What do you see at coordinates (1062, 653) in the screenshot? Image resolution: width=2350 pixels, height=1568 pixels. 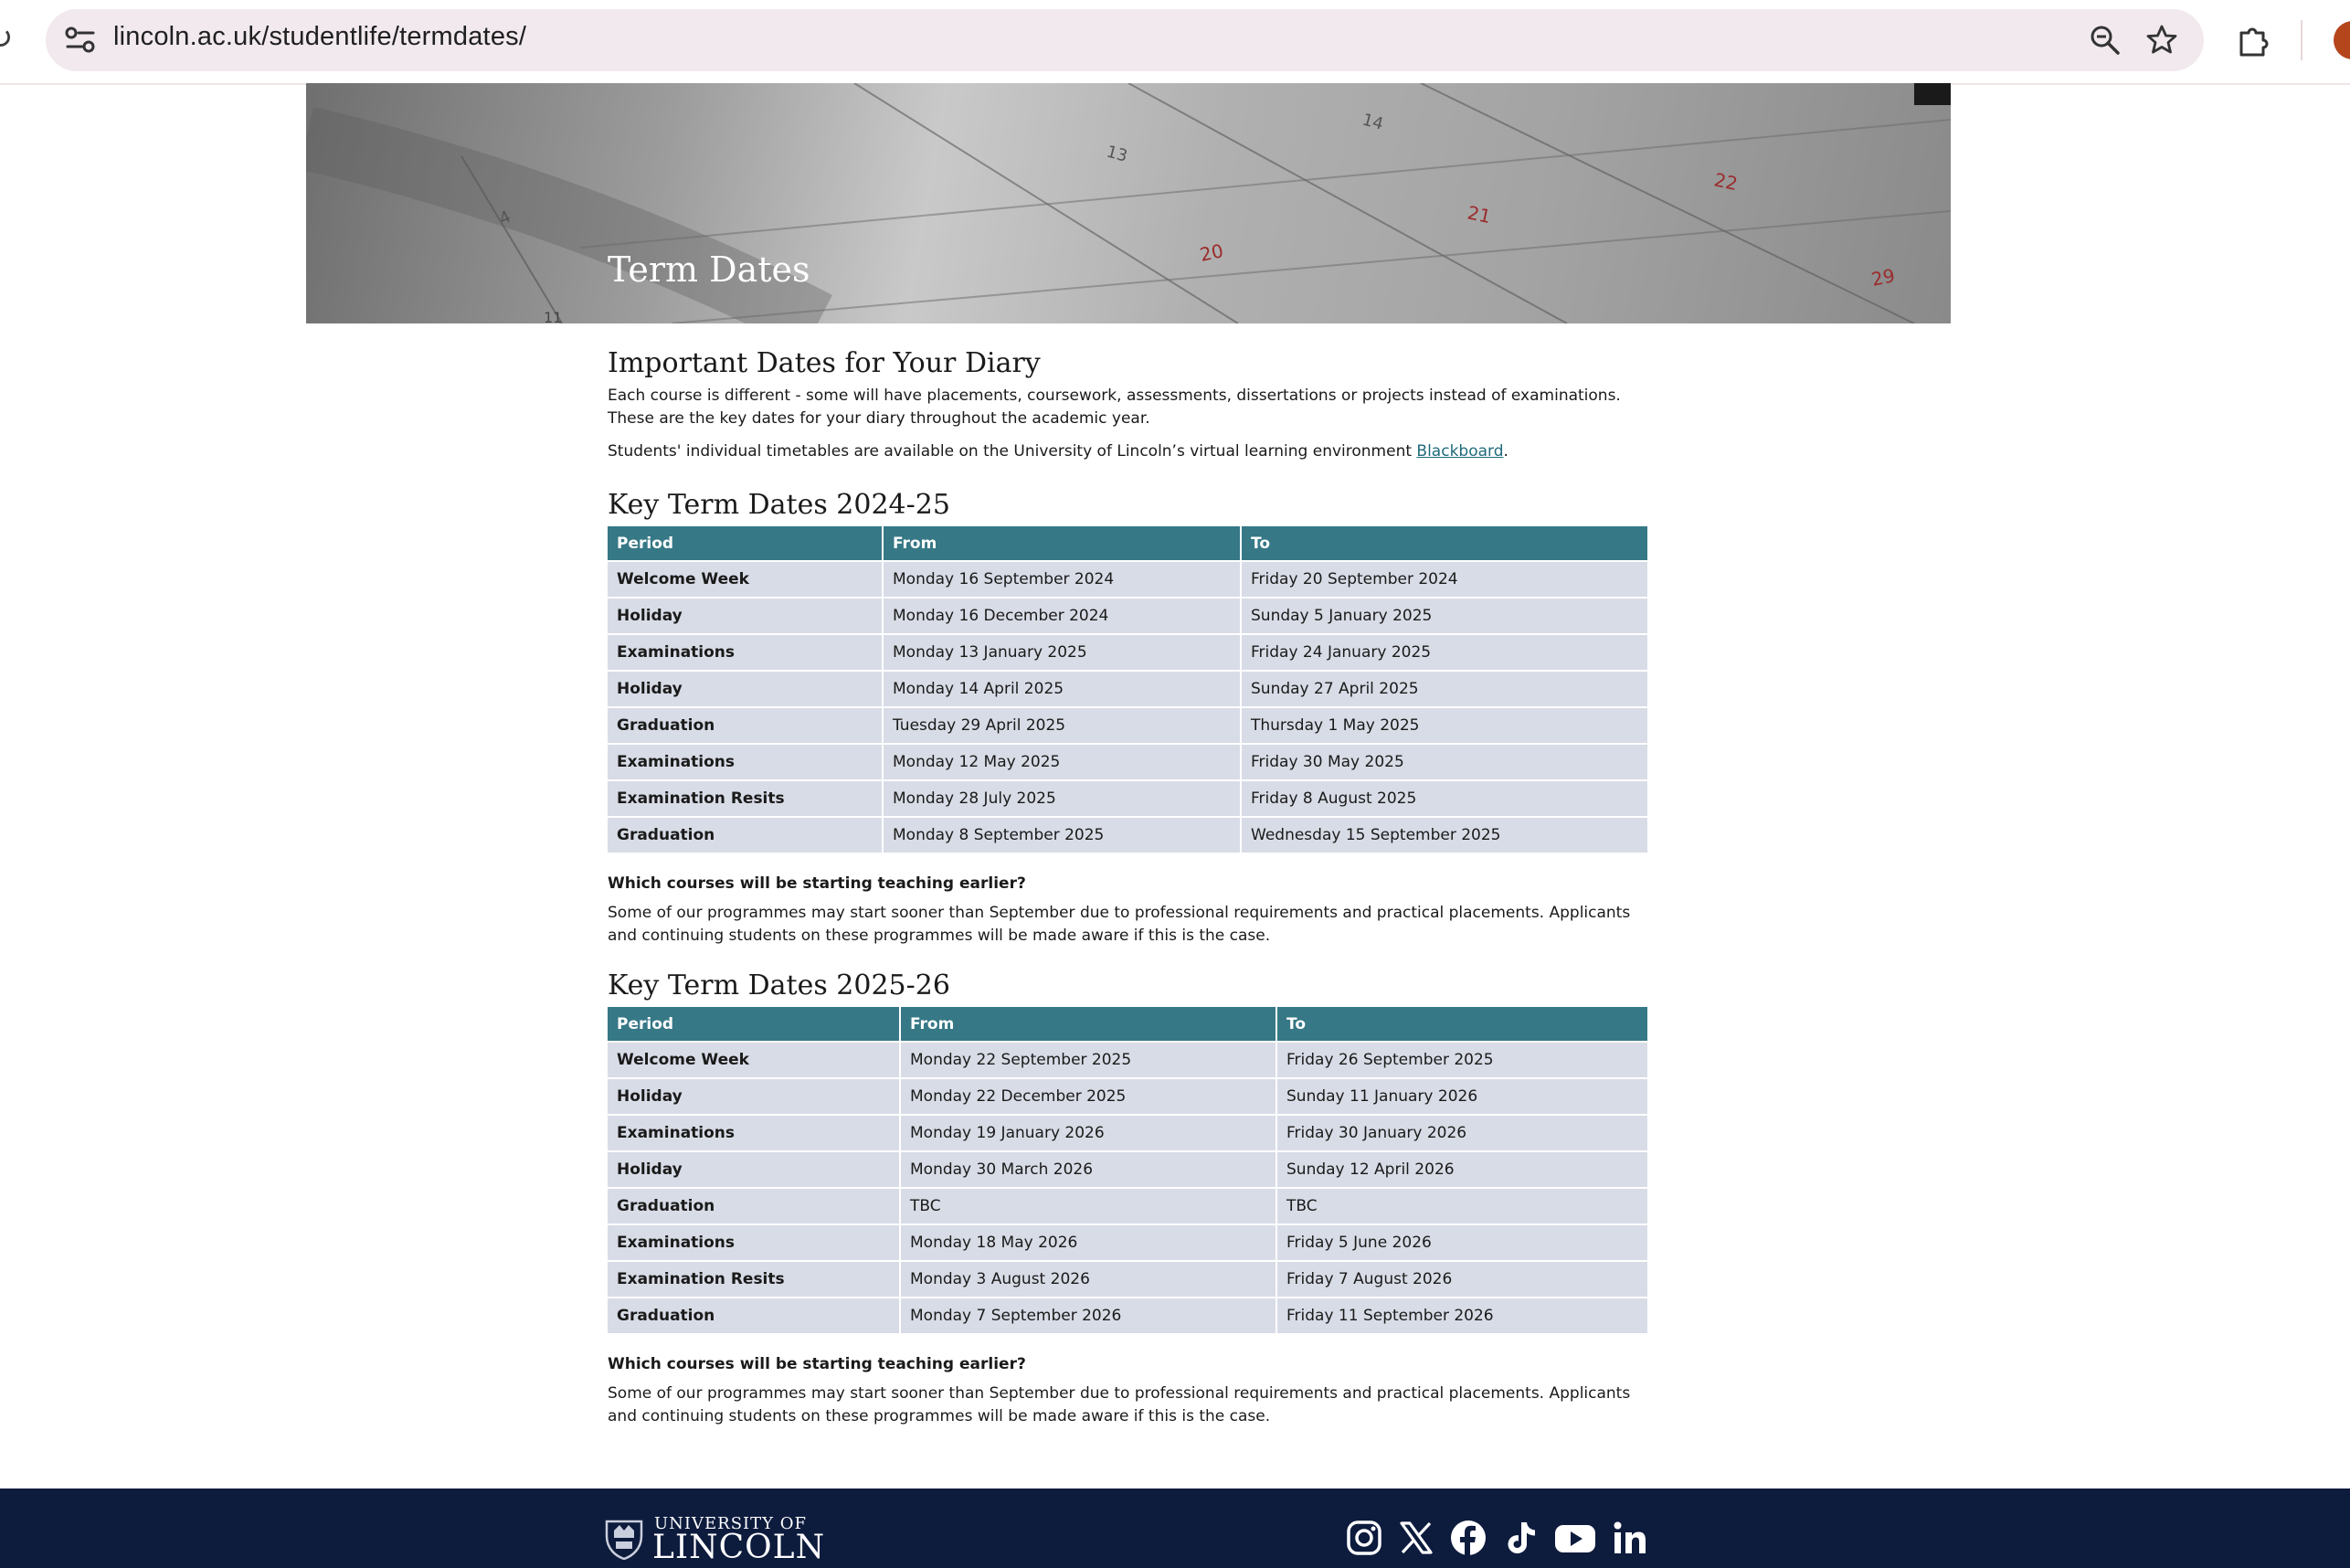 I see `from-cell: Monday 13 January 2025` at bounding box center [1062, 653].